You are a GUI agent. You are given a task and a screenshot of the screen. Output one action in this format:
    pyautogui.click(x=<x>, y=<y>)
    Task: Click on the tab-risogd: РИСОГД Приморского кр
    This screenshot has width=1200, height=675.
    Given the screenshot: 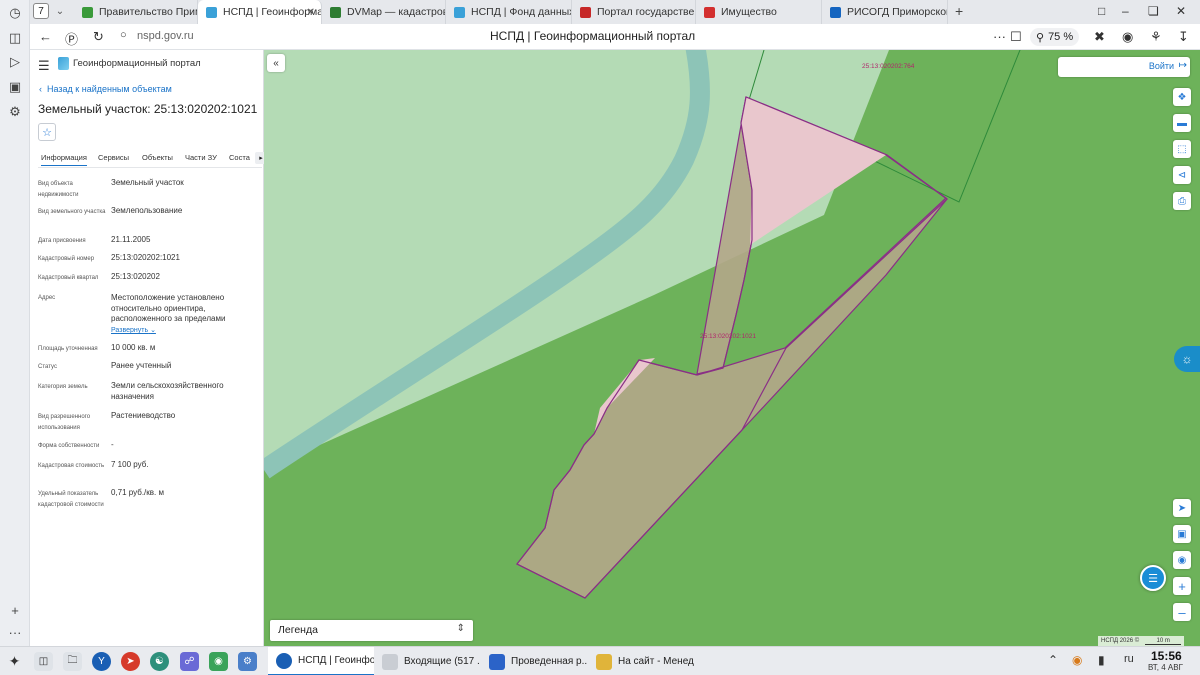 What is the action you would take?
    pyautogui.click(x=885, y=12)
    